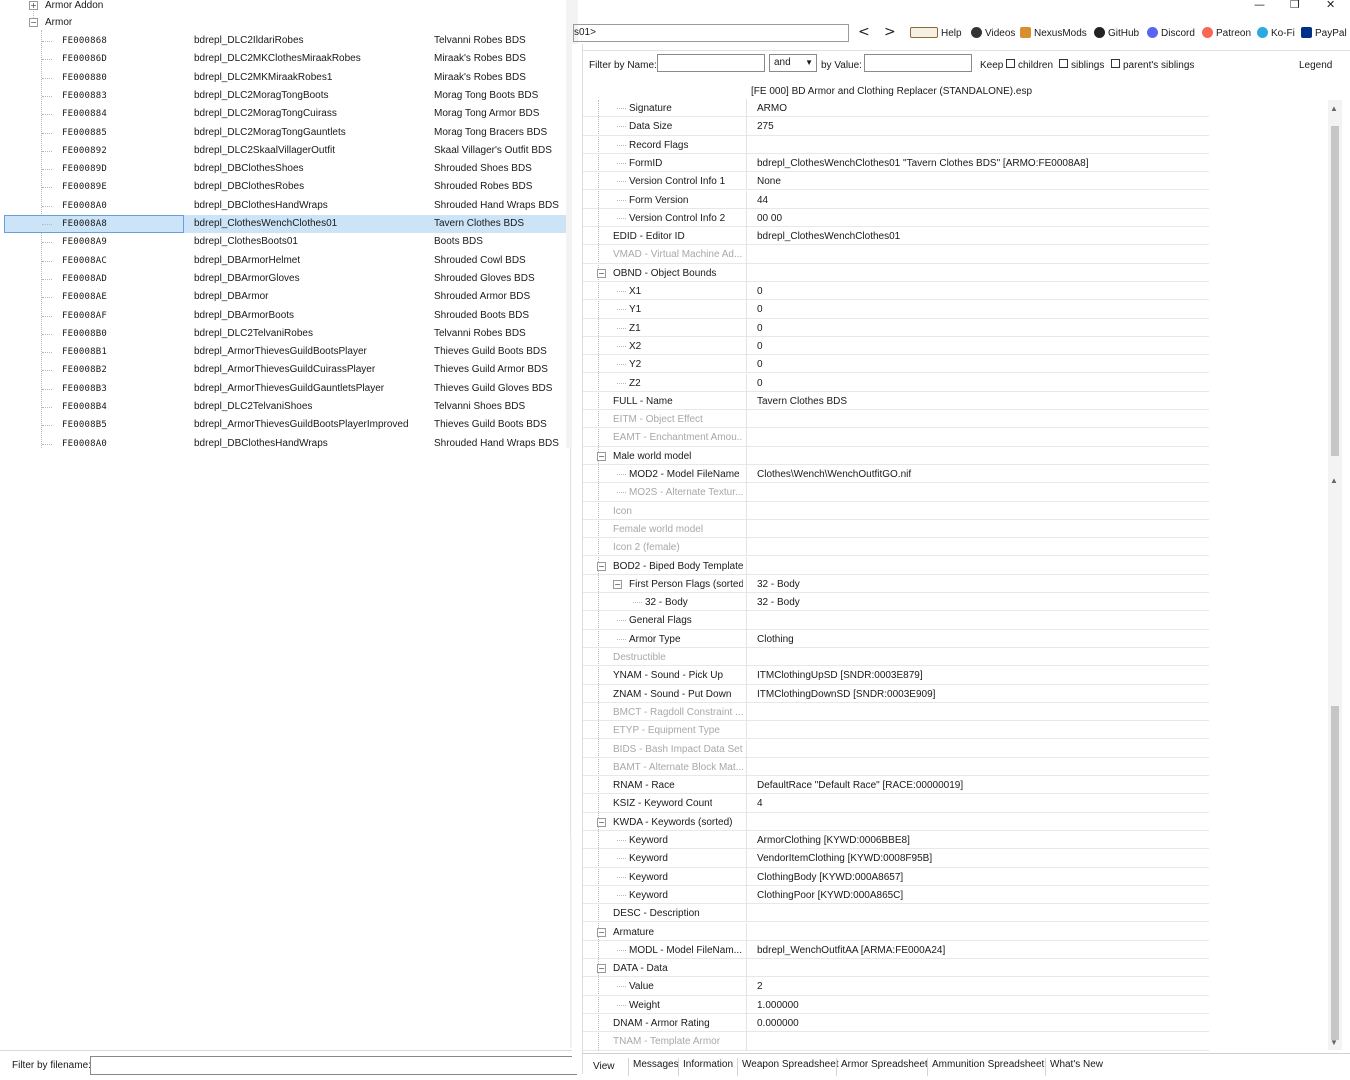 This screenshot has height=1080, width=1350. I want to click on field-value: ITMClothingDownSD [SNDR:0003E909], so click(846, 694).